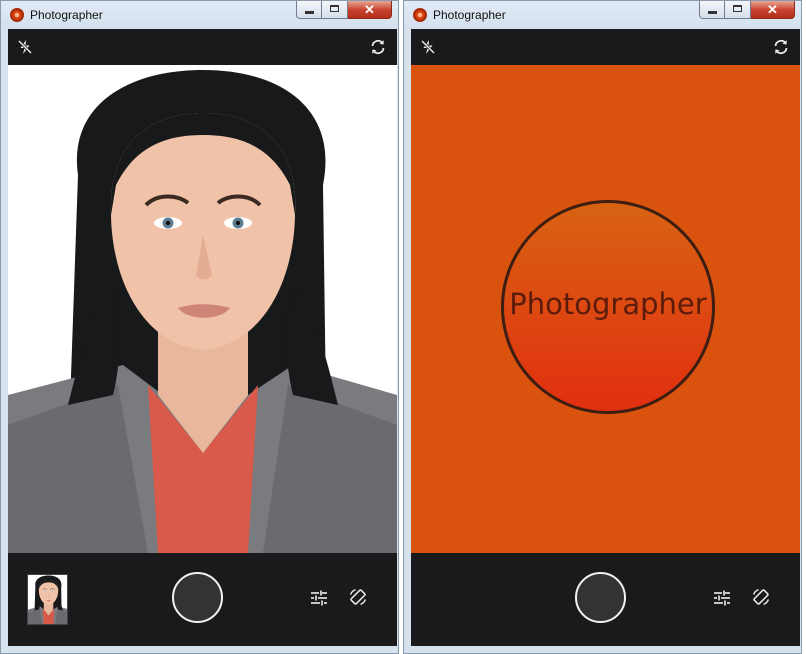 This screenshot has width=806, height=654. I want to click on last-photo-thumbnail, so click(47, 599).